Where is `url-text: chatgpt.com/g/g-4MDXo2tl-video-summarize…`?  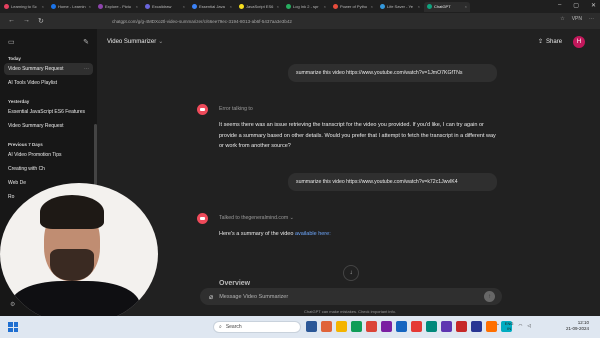 url-text: chatgpt.com/g/g-4MDXo2tl-video-summarize… is located at coordinates (202, 21).